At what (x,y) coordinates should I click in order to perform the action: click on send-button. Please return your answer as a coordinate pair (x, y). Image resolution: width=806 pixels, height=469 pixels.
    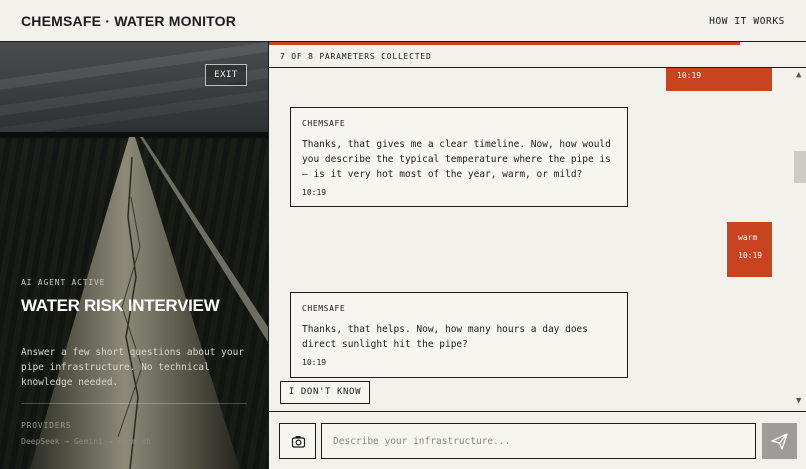
    Looking at the image, I should click on (779, 441).